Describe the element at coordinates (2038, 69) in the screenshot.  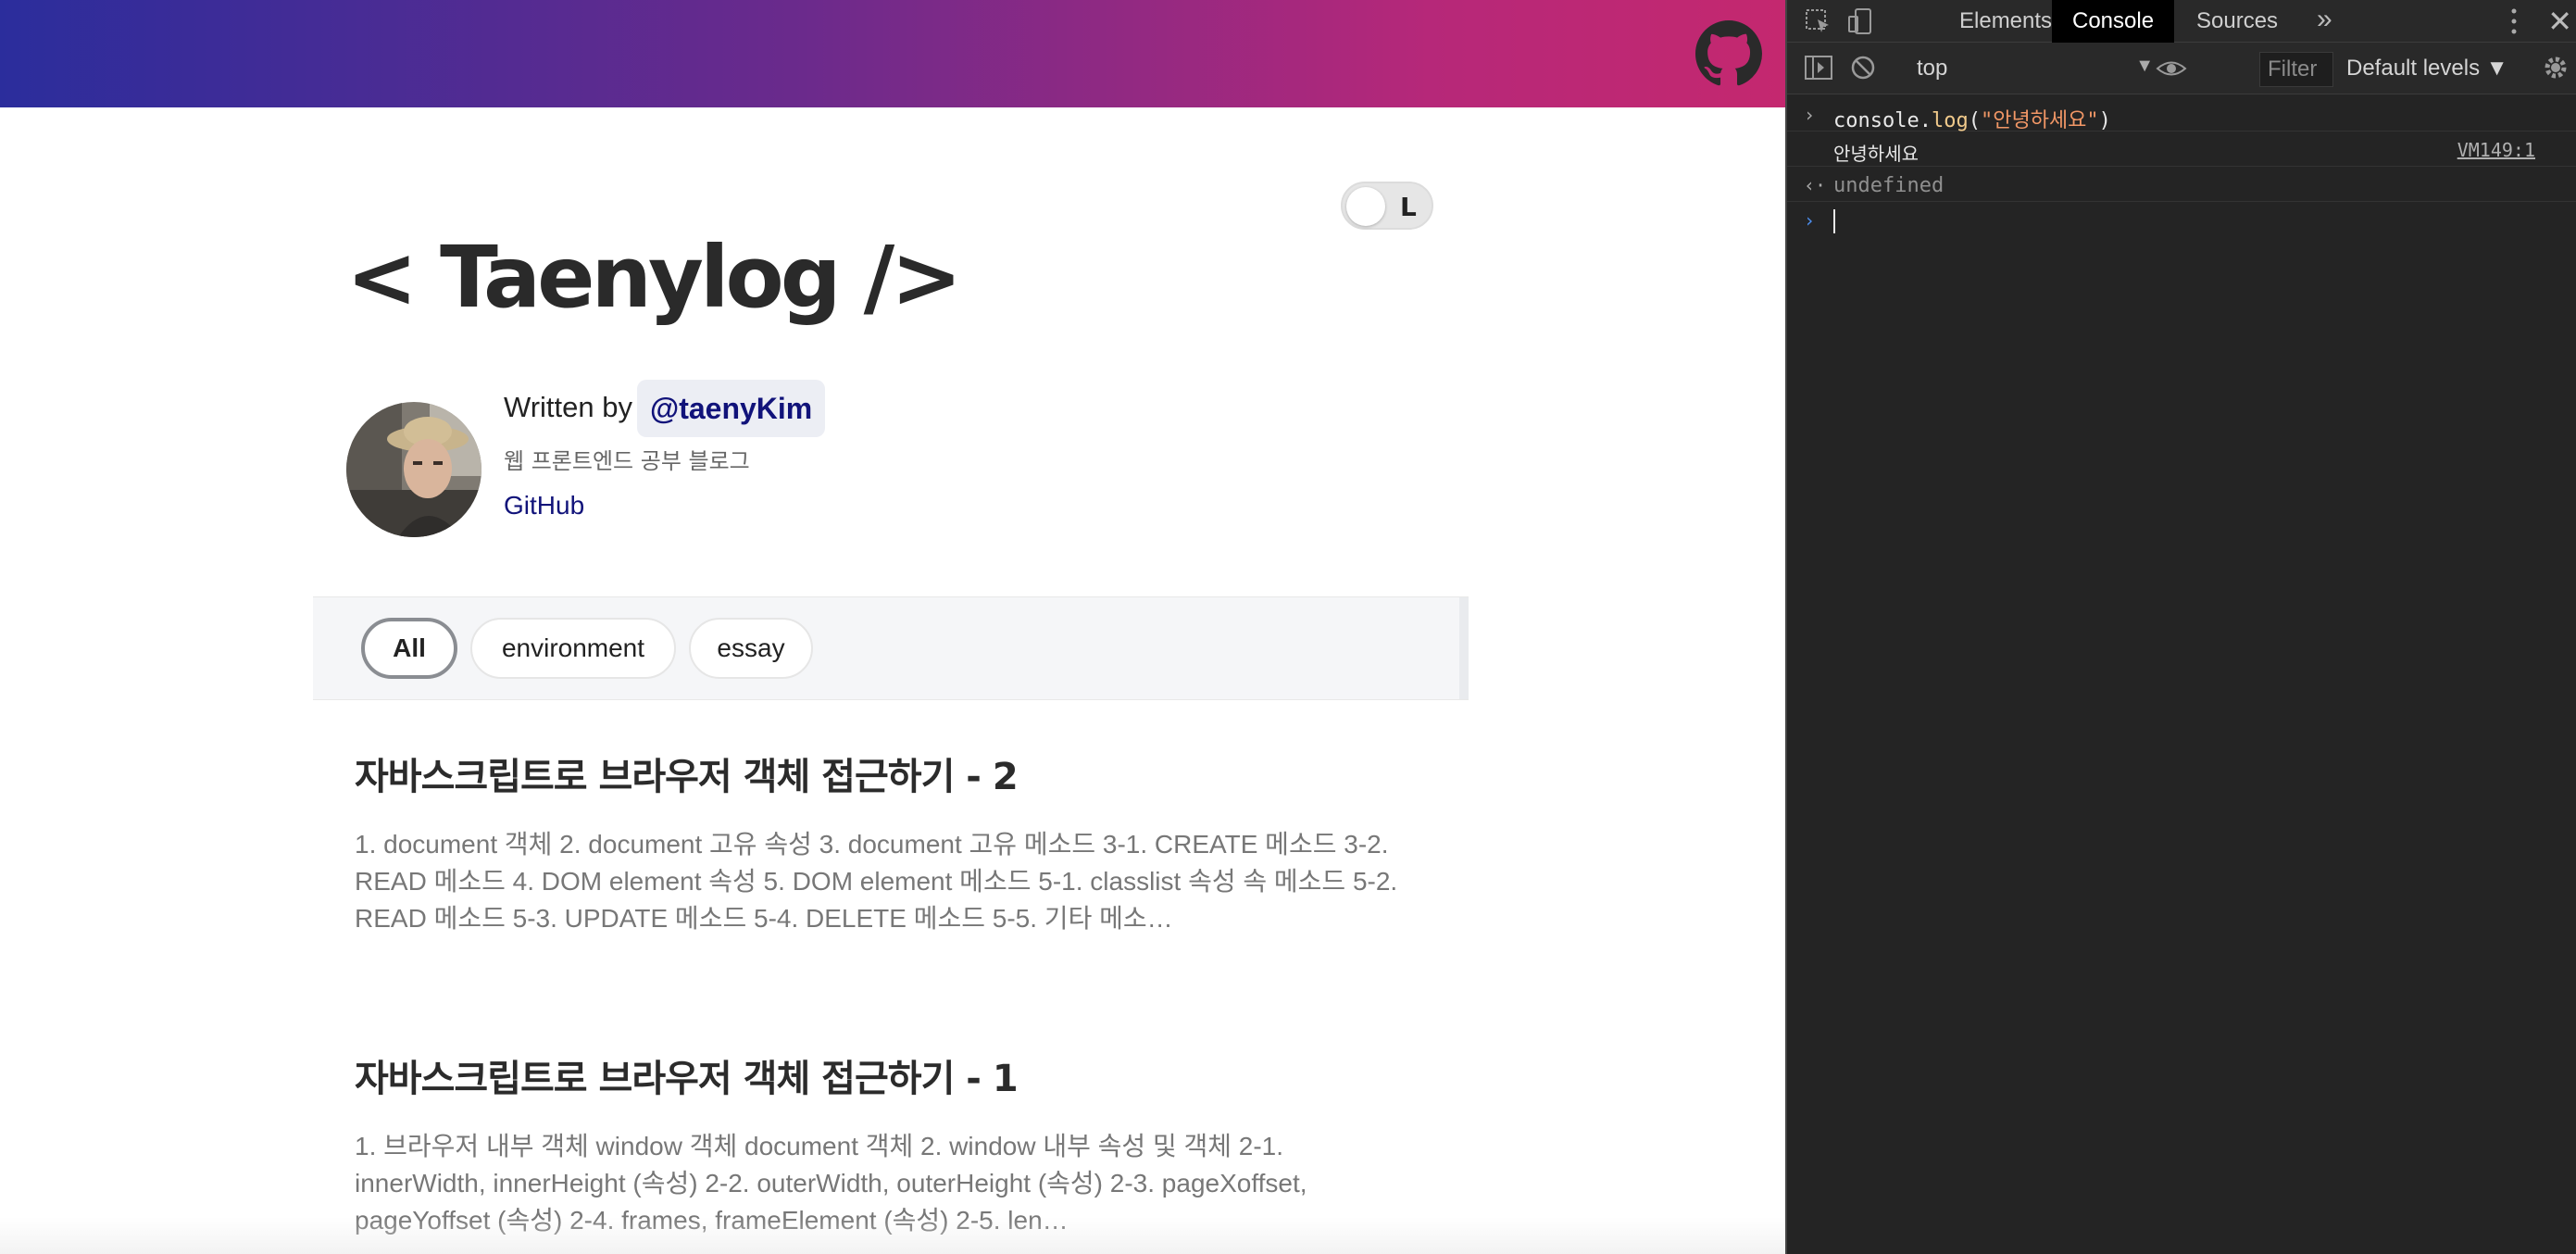
I see `context-selector: top ▼` at that location.